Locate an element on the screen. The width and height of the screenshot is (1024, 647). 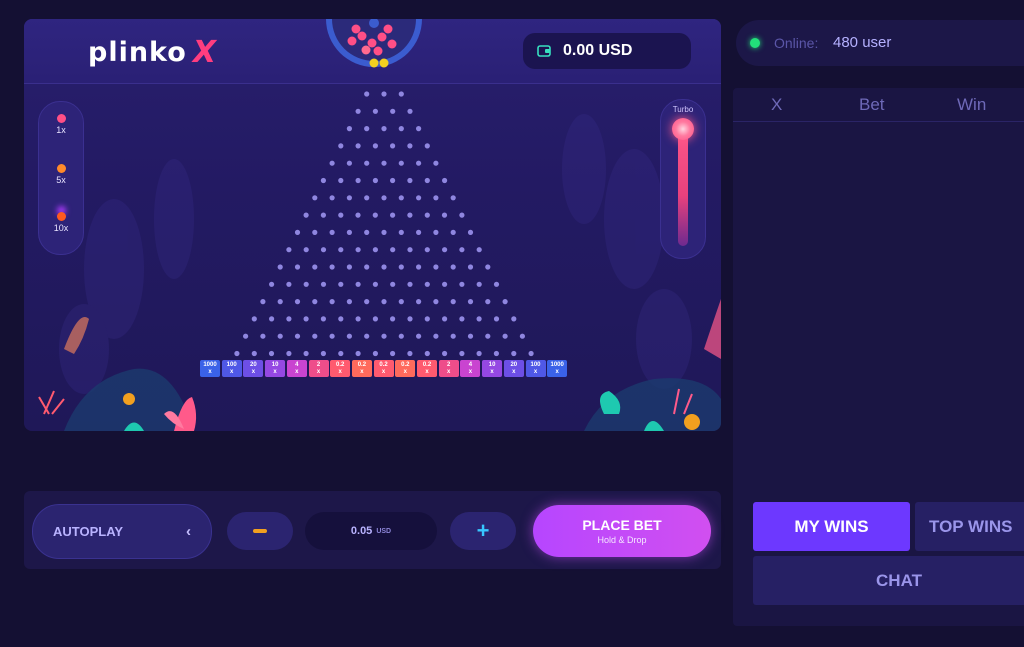
multiplier-slot: 2x is located at coordinates (318, 368).